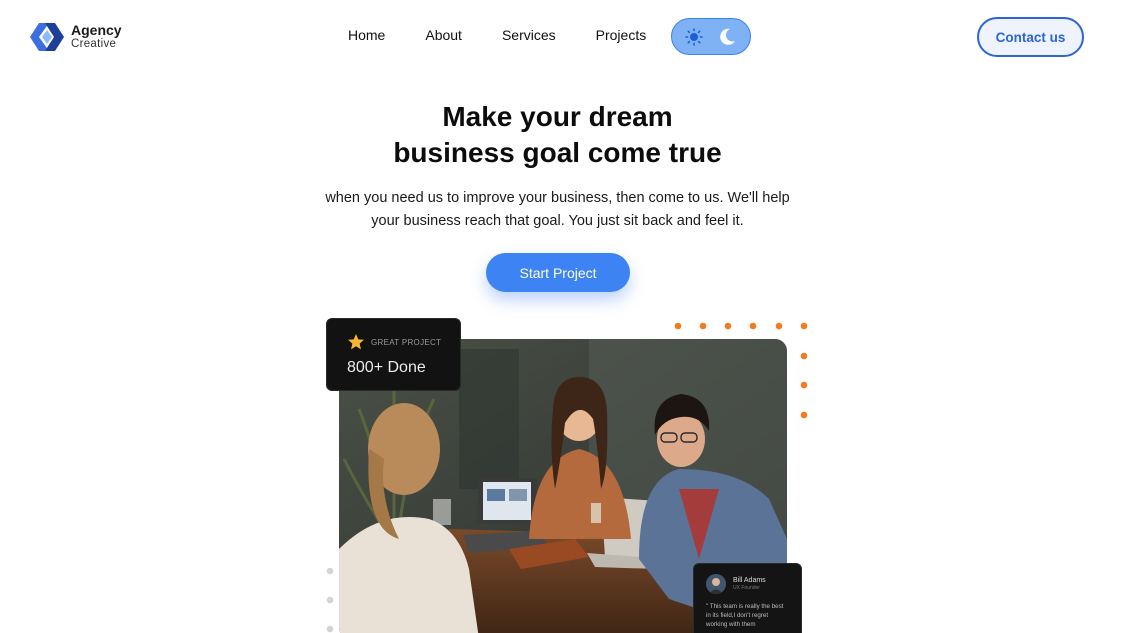  What do you see at coordinates (694, 36) in the screenshot?
I see `sun-icon` at bounding box center [694, 36].